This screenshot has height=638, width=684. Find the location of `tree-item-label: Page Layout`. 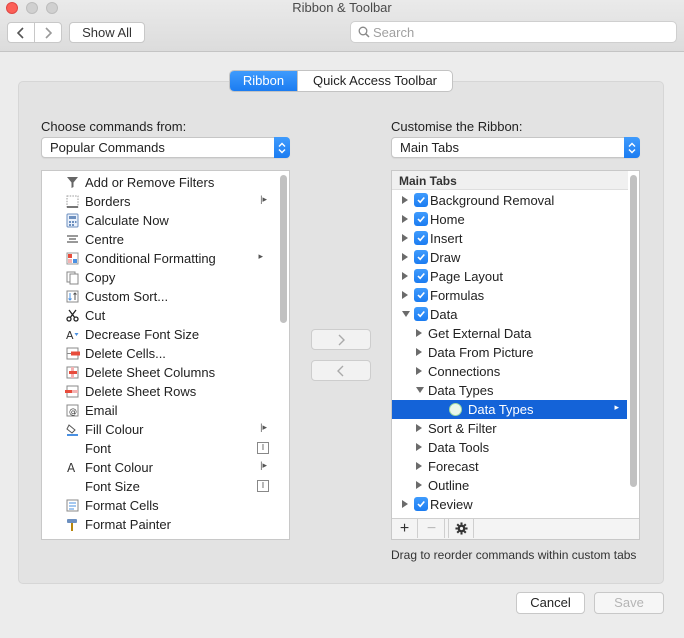

tree-item-label: Page Layout is located at coordinates (467, 276).